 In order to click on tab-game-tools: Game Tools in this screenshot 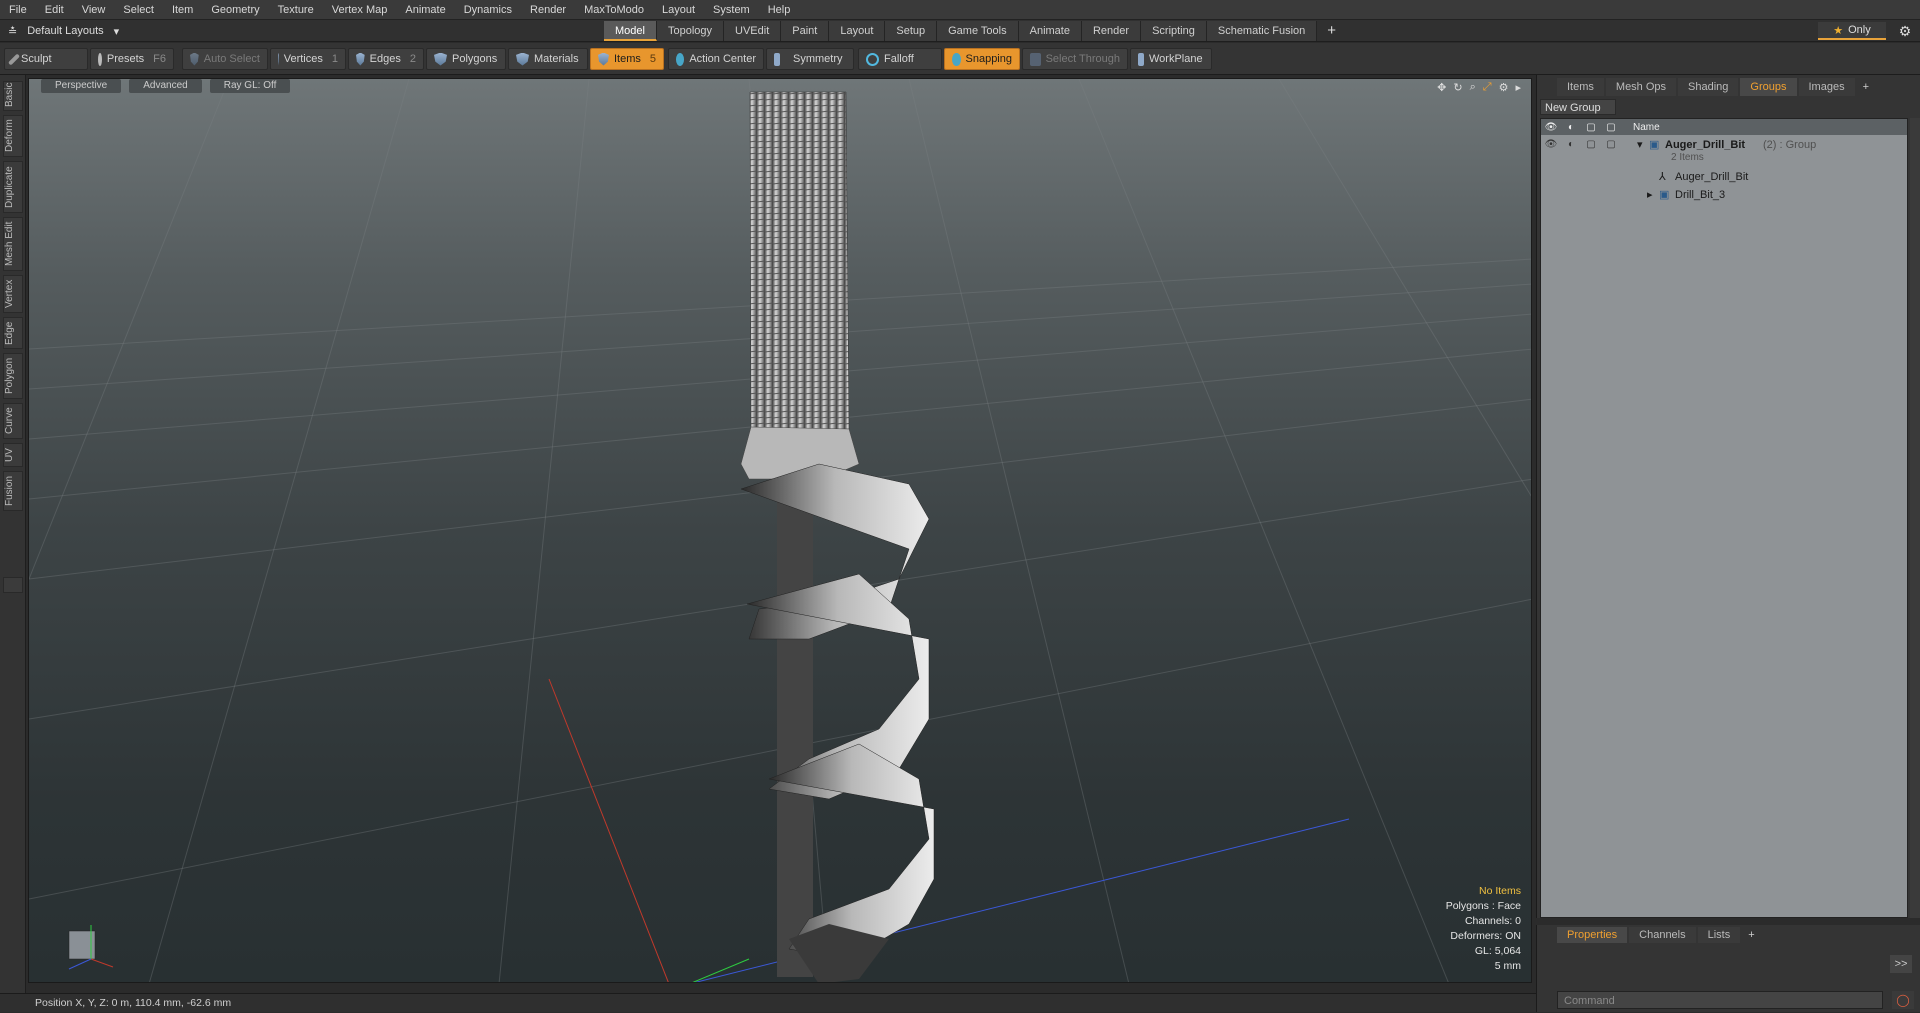, I will do `click(978, 31)`.